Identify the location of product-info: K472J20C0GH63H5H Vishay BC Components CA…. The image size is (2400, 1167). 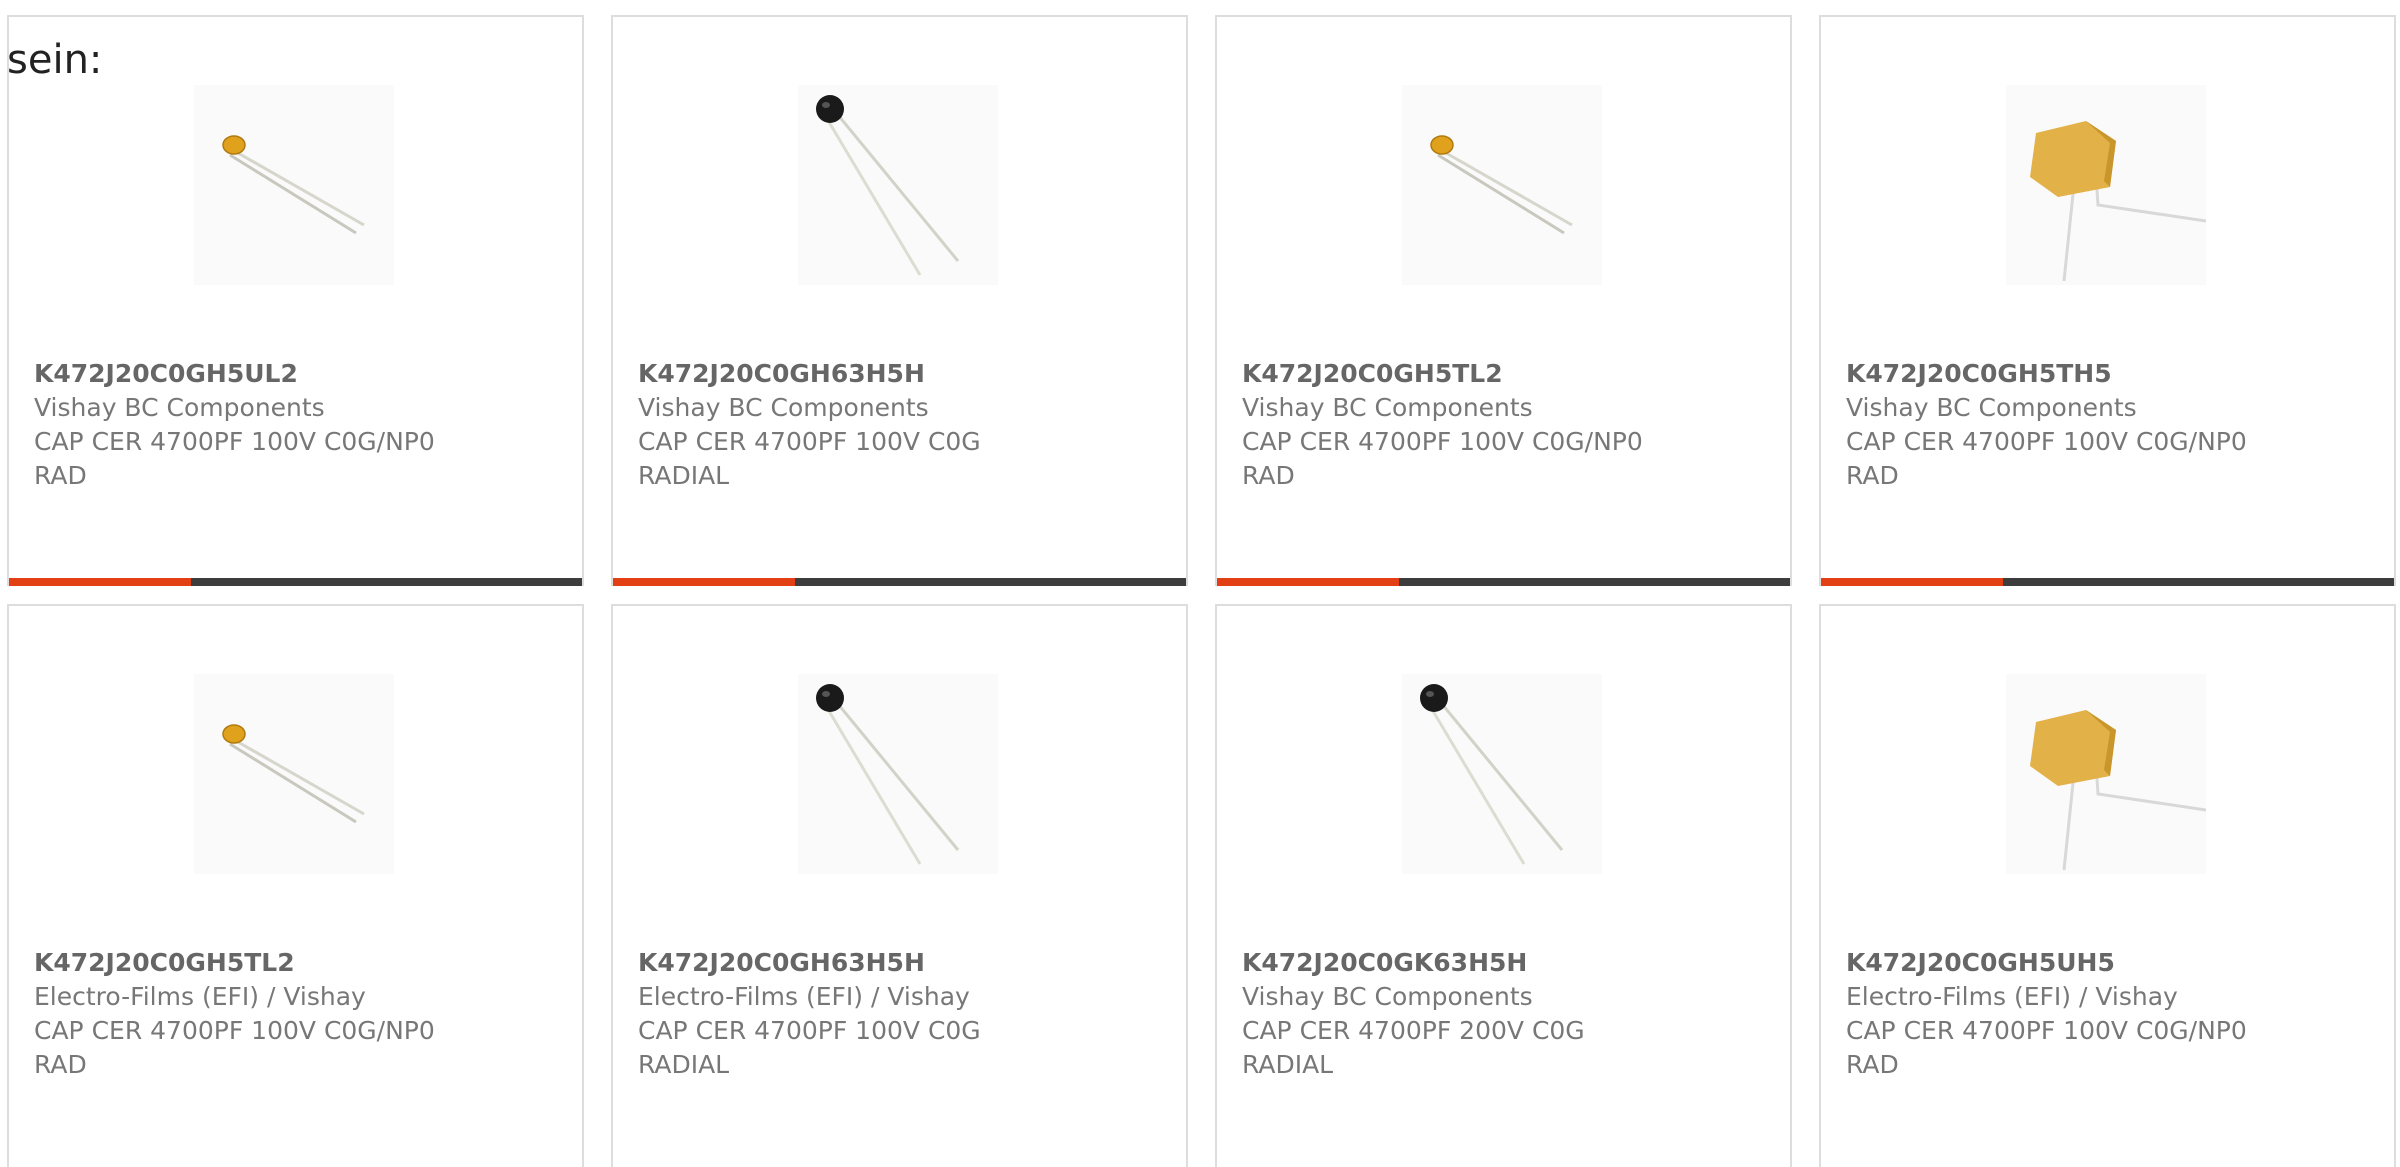
(898, 425).